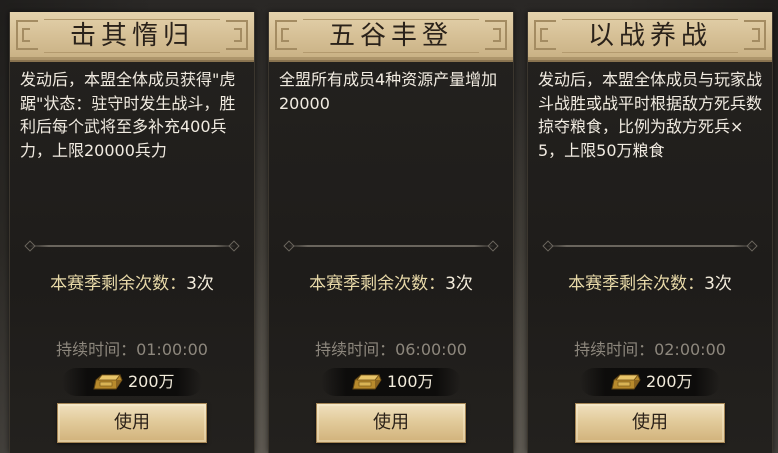  Describe the element at coordinates (650, 349) in the screenshot. I see `duration-text: 持续时间：02:00:00` at that location.